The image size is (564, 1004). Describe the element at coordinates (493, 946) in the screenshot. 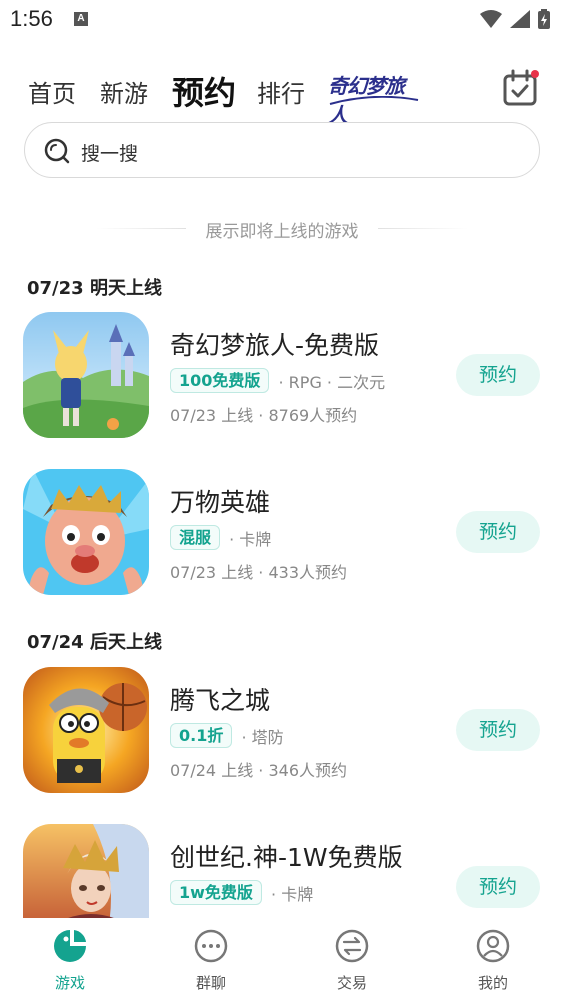

I see `profile-icon` at that location.